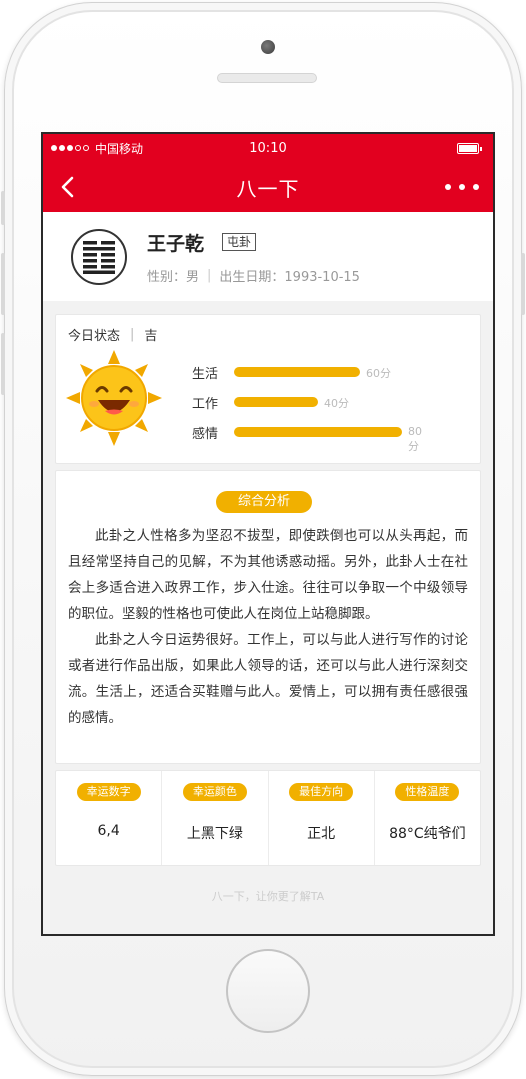  I want to click on lucky-number-cell: 幸运数字 6,4, so click(109, 818).